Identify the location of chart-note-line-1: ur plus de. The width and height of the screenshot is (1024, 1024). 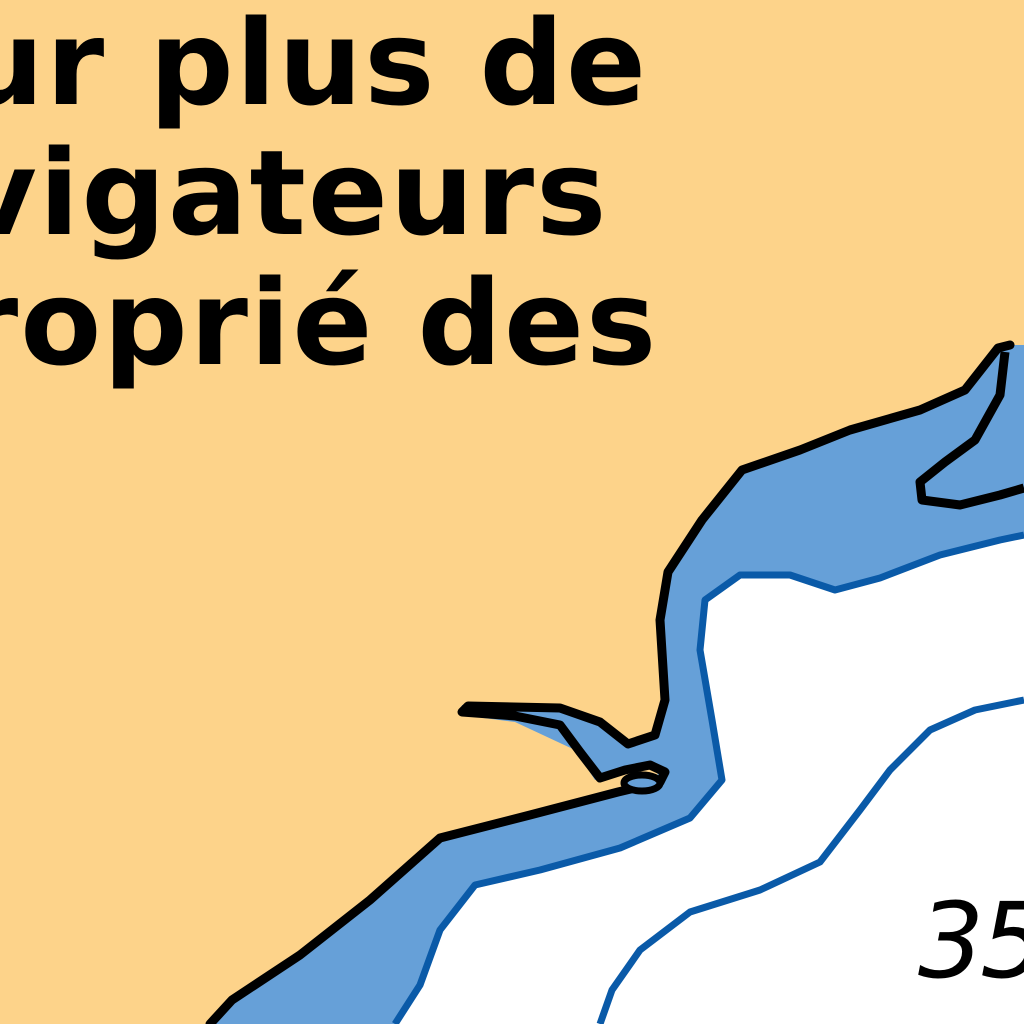
(324, 66).